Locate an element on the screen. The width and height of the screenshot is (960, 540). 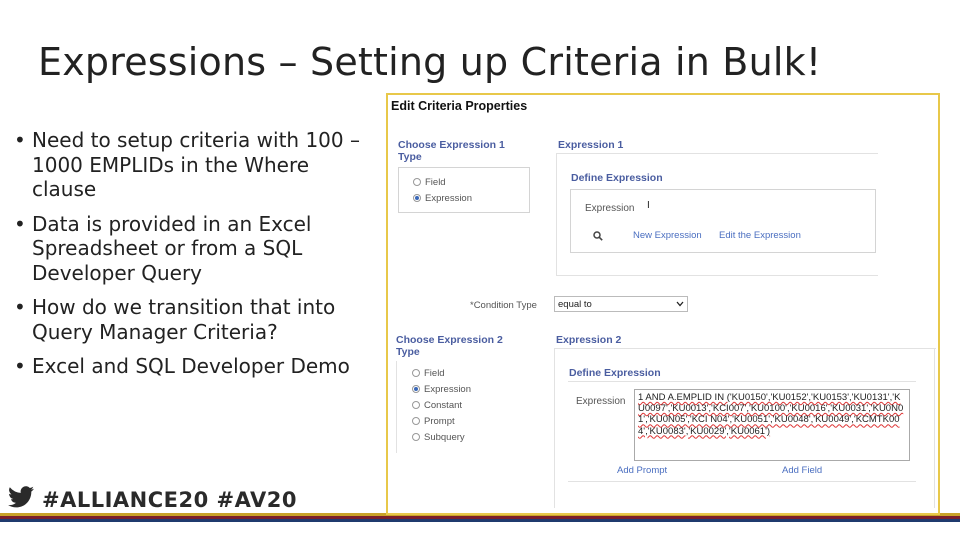
bottom-stripe-navy is located at coordinates (480, 520).